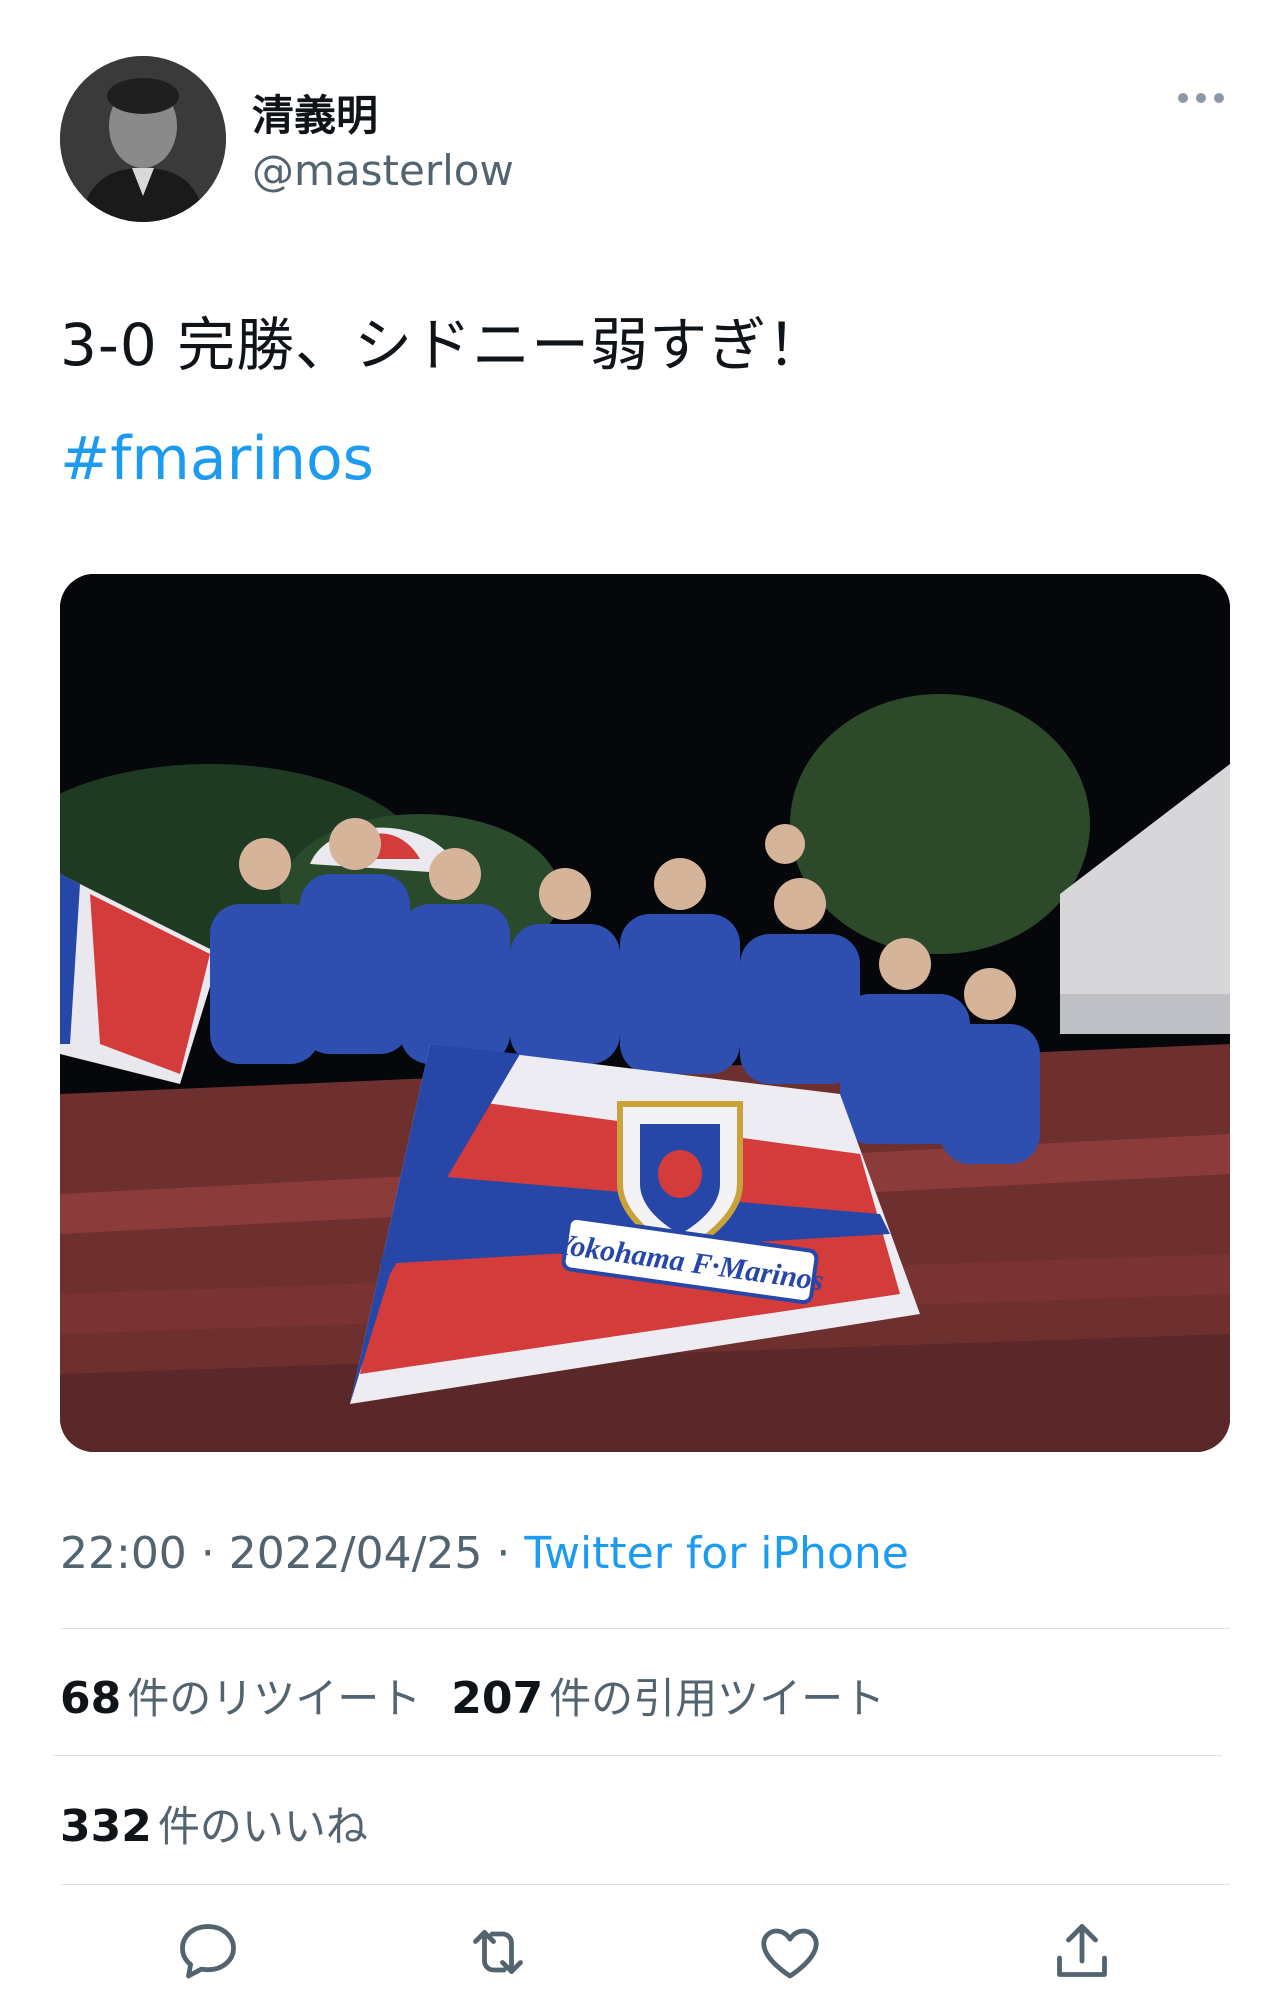  What do you see at coordinates (716, 1553) in the screenshot?
I see `tweet-source-link: Twitter for iPhone` at bounding box center [716, 1553].